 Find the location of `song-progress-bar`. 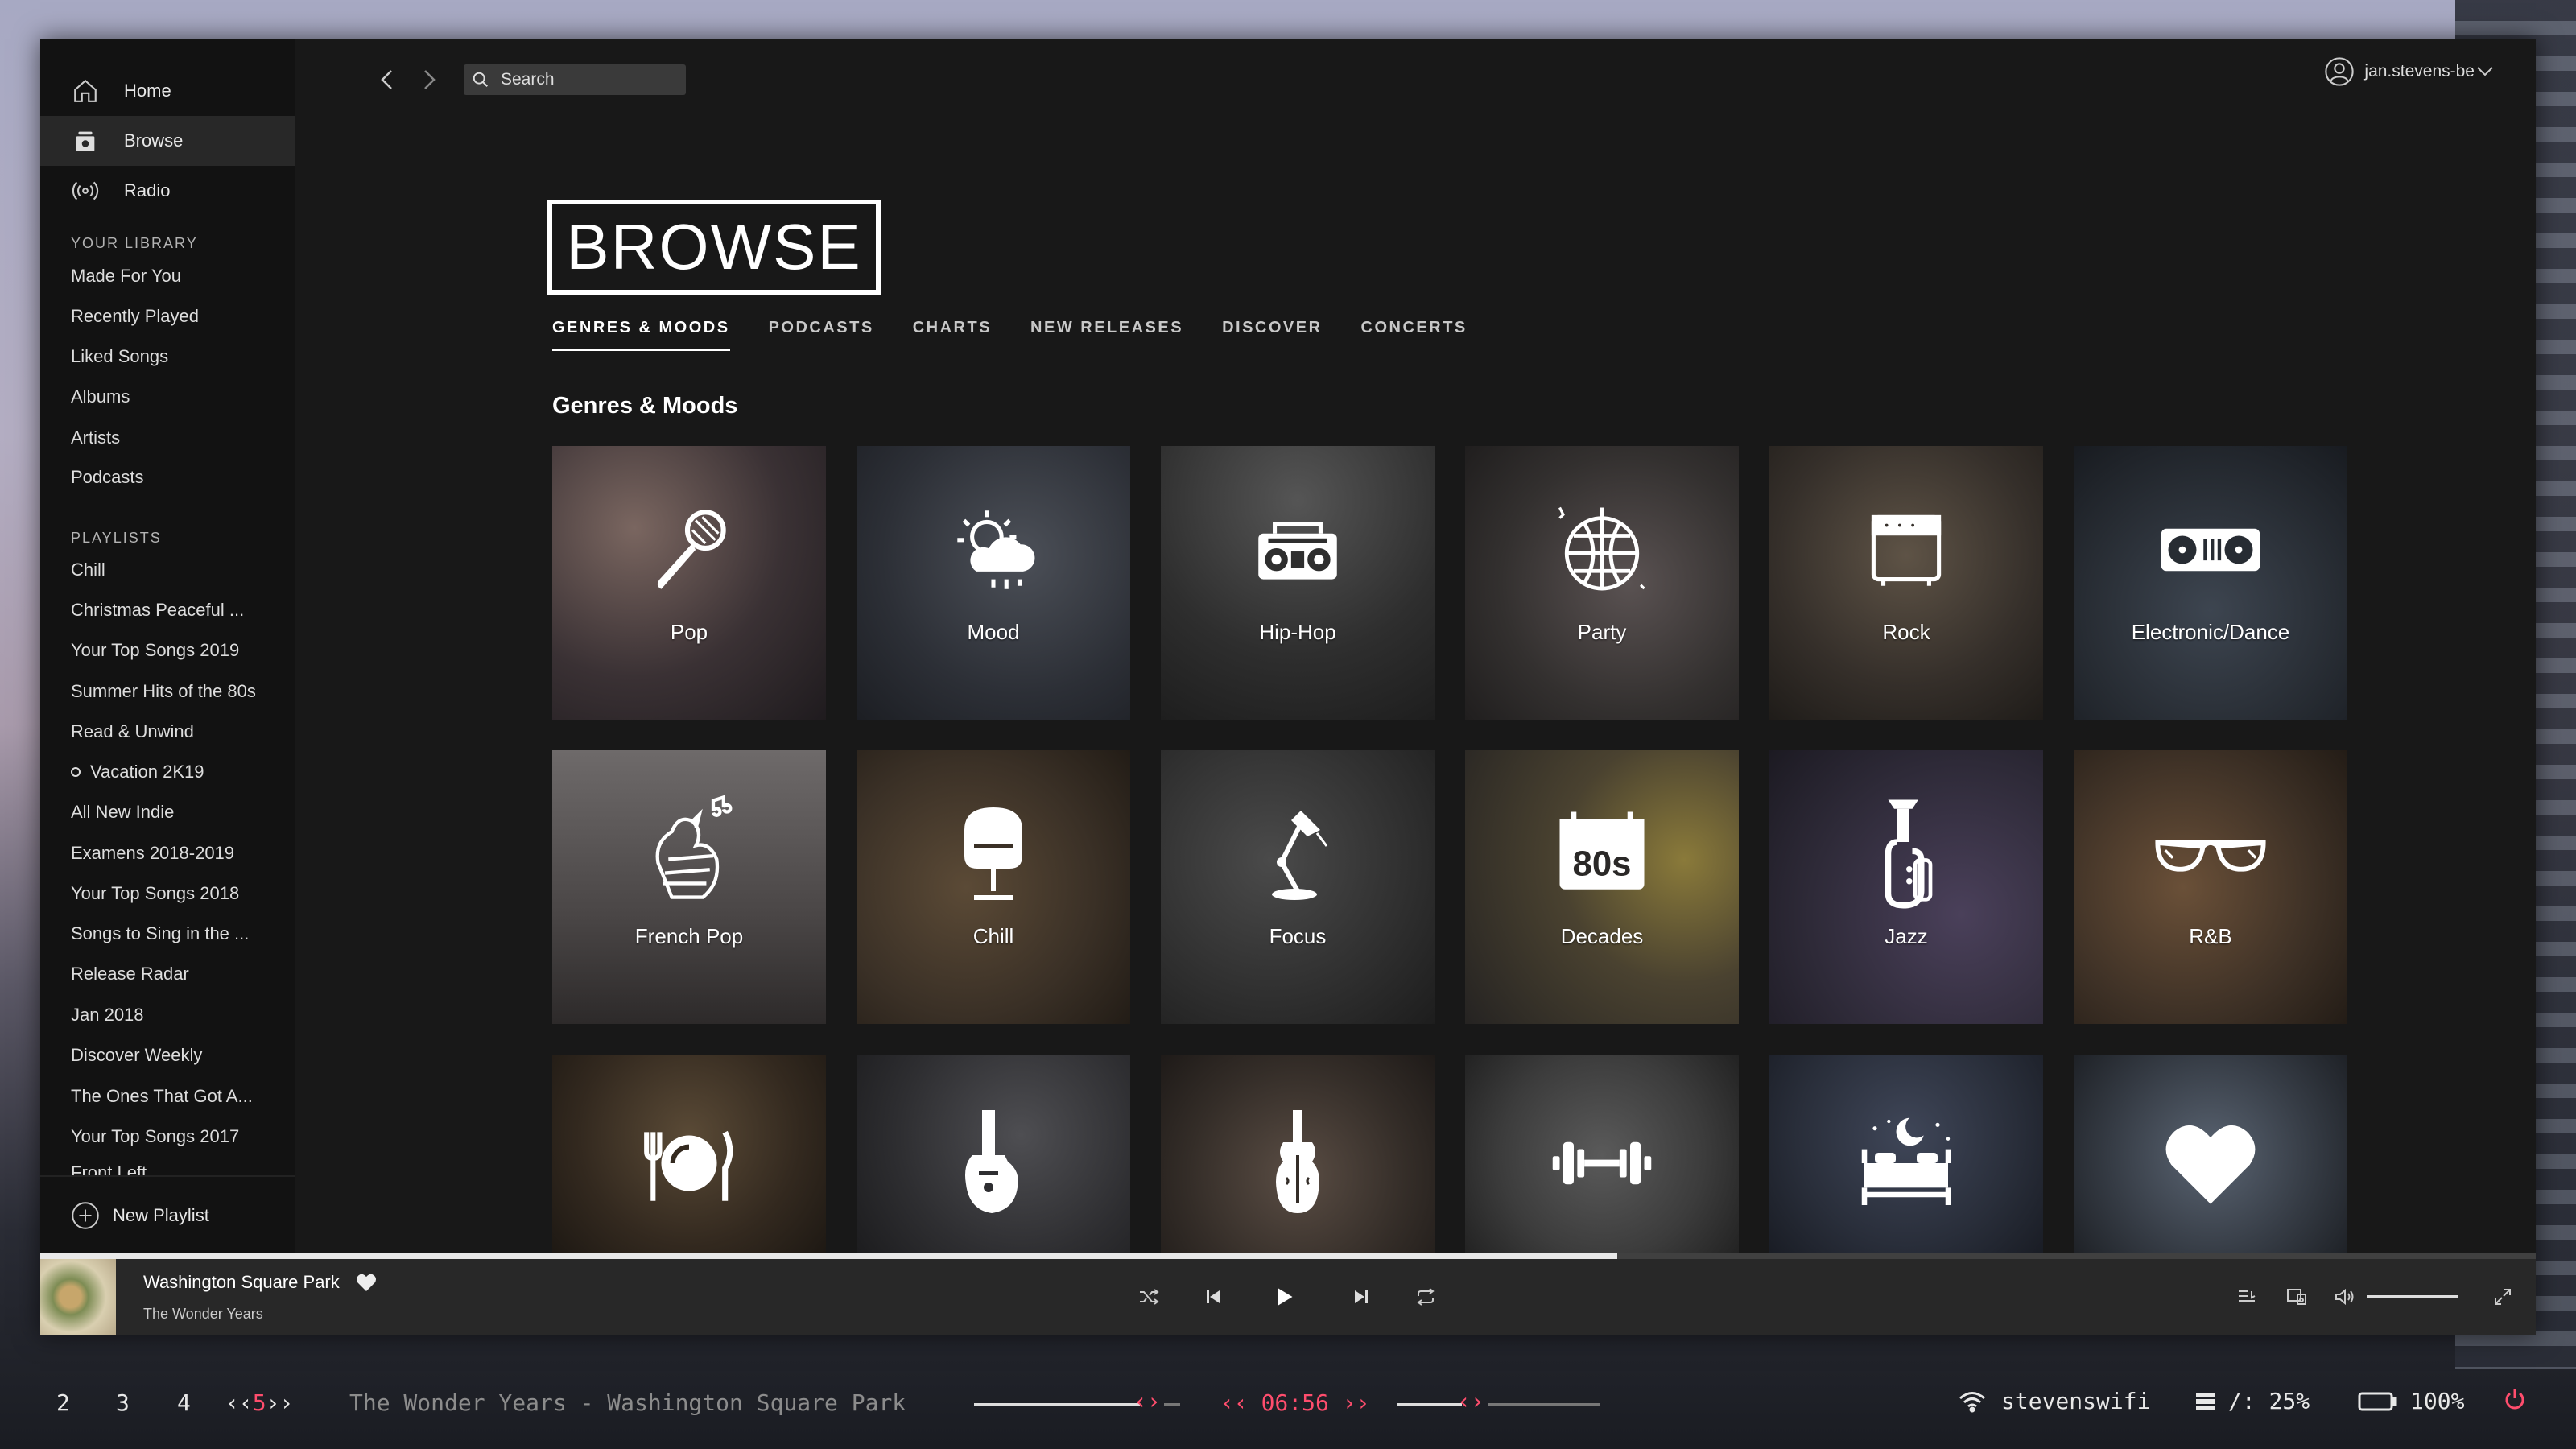

song-progress-bar is located at coordinates (1288, 1256).